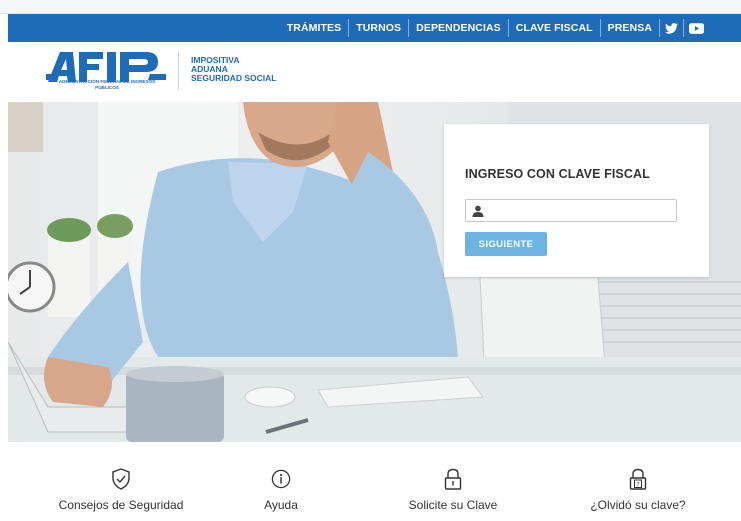 The image size is (741, 521). Describe the element at coordinates (370, 7) in the screenshot. I see `browser-top-strip` at that location.